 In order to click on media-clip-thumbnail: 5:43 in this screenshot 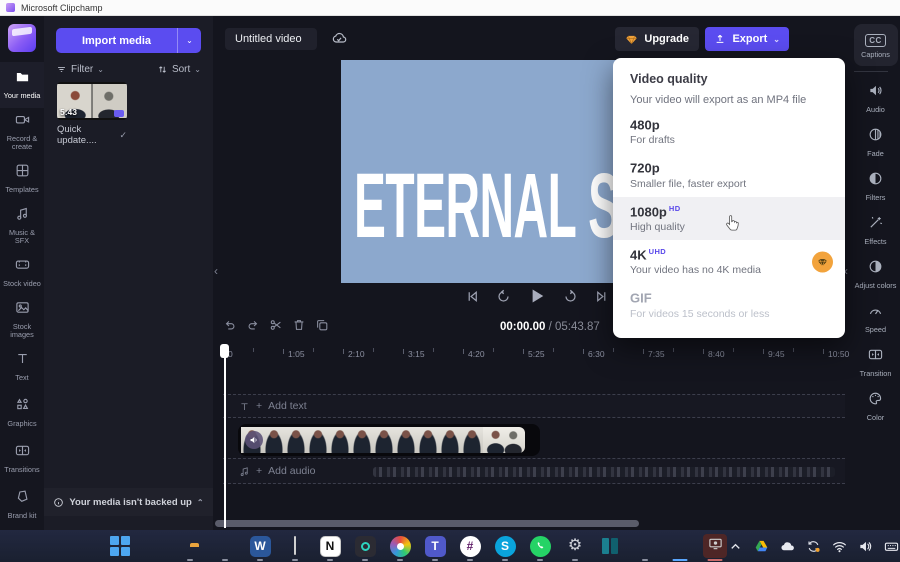, I will do `click(92, 101)`.